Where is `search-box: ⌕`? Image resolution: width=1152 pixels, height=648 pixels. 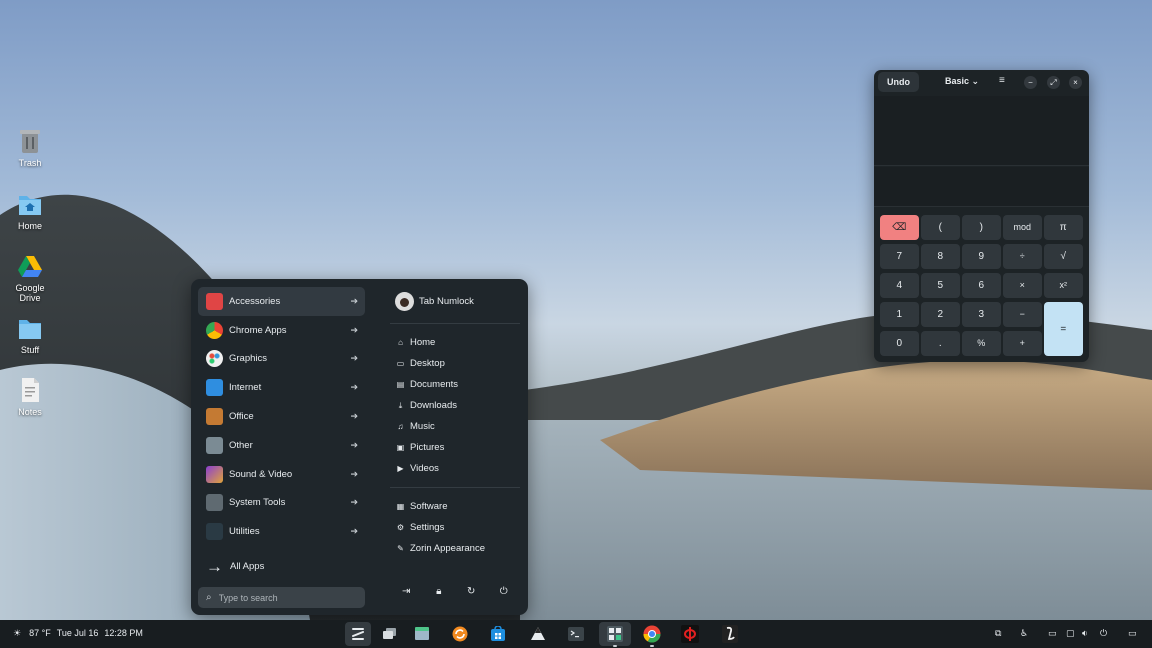
search-box: ⌕ is located at coordinates (281, 597).